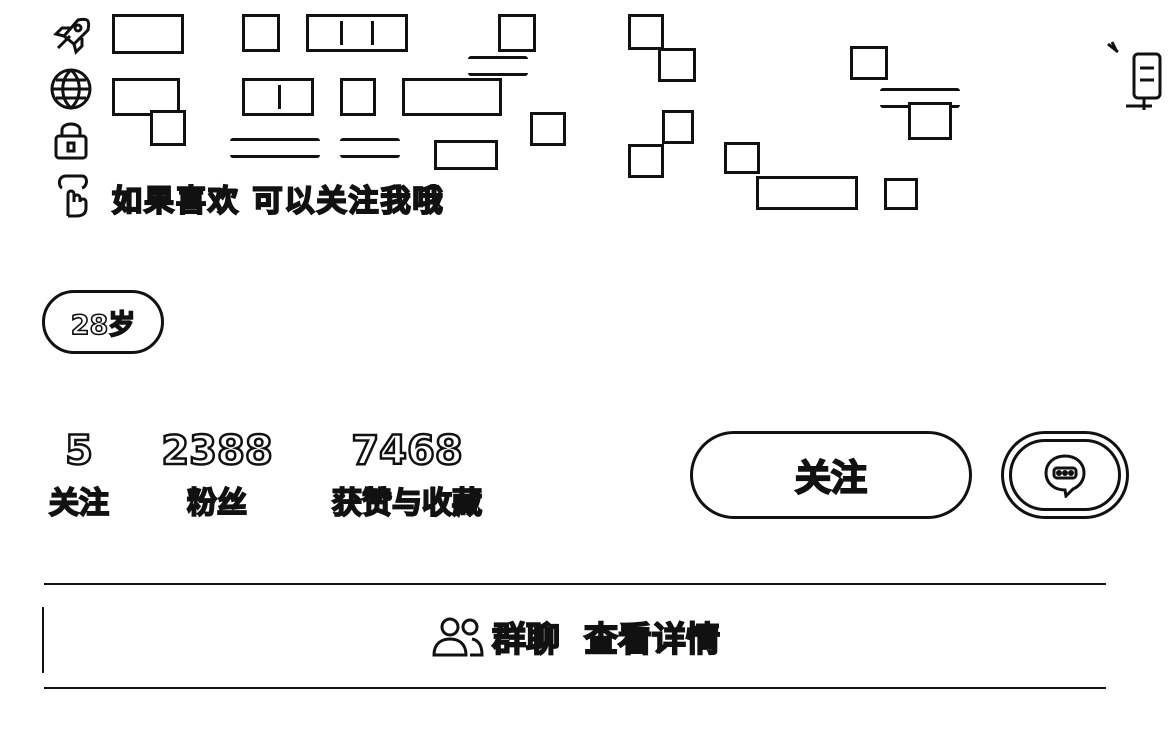  I want to click on globe-icon, so click(71, 89).